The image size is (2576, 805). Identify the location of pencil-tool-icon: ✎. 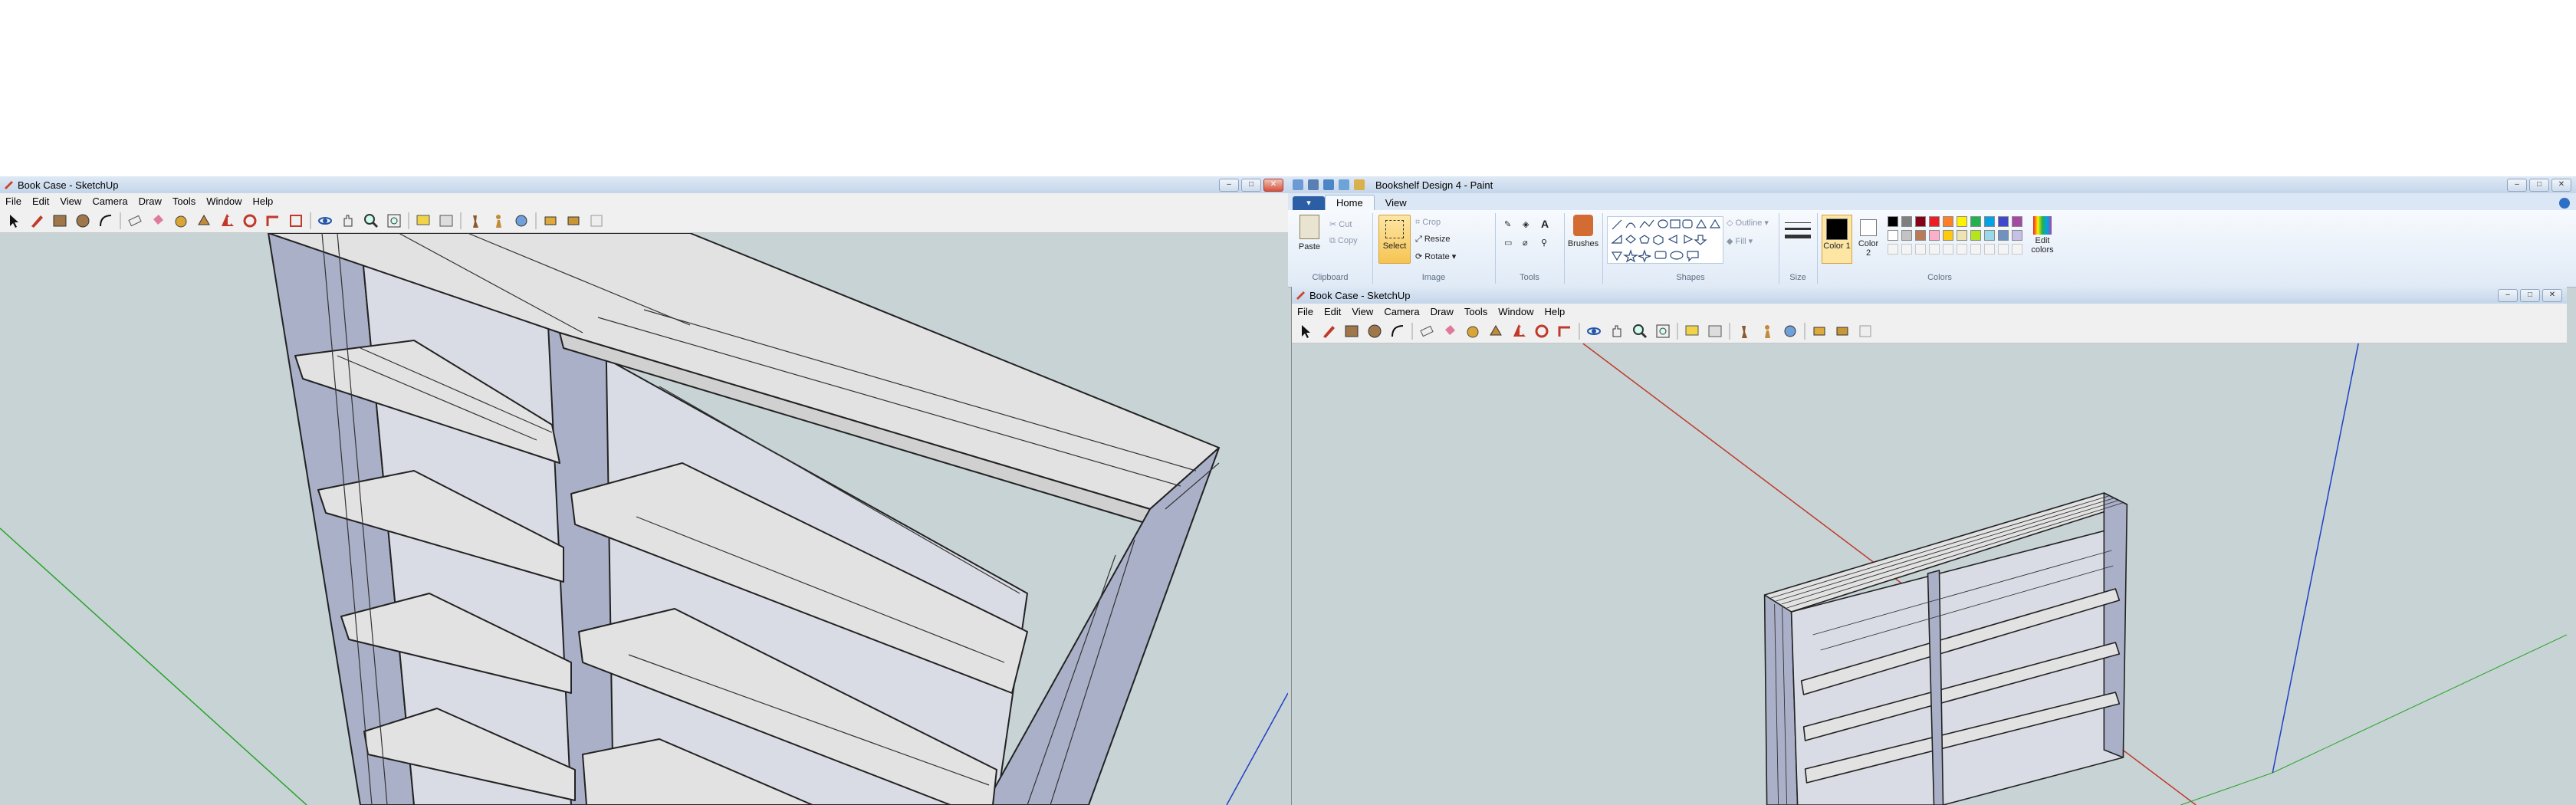
(1508, 224).